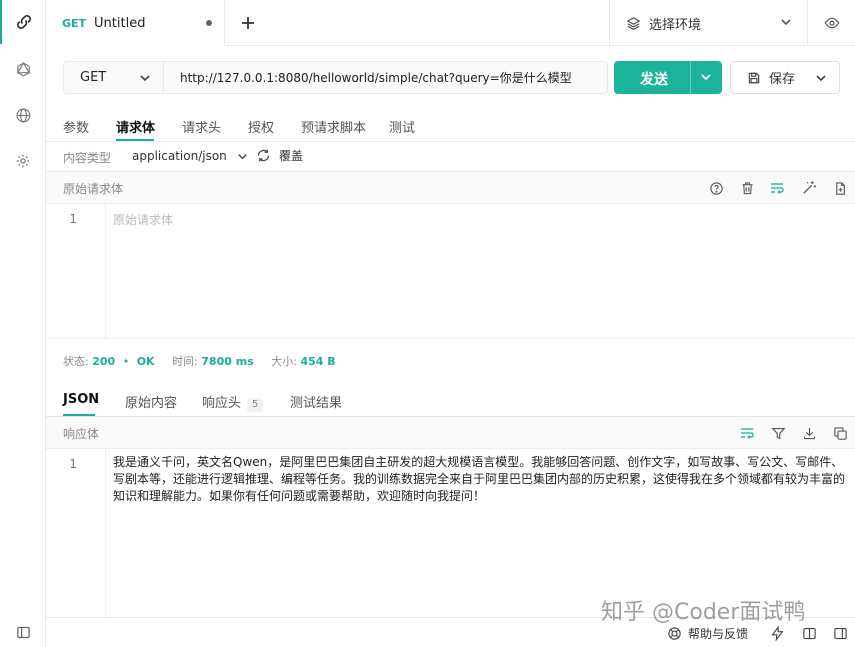 The width and height of the screenshot is (855, 647). Describe the element at coordinates (284, 361) in the screenshot. I see `size-label: 大小:` at that location.